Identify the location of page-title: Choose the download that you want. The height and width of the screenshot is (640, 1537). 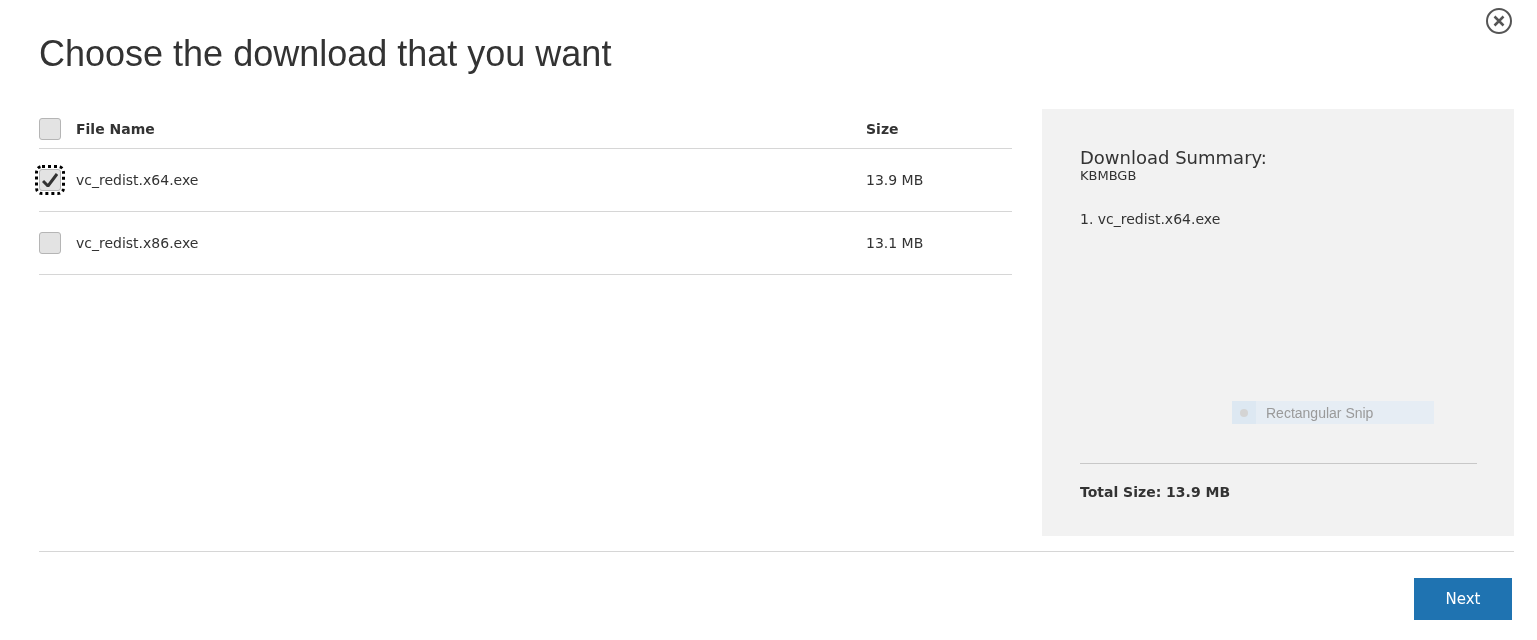
(326, 54).